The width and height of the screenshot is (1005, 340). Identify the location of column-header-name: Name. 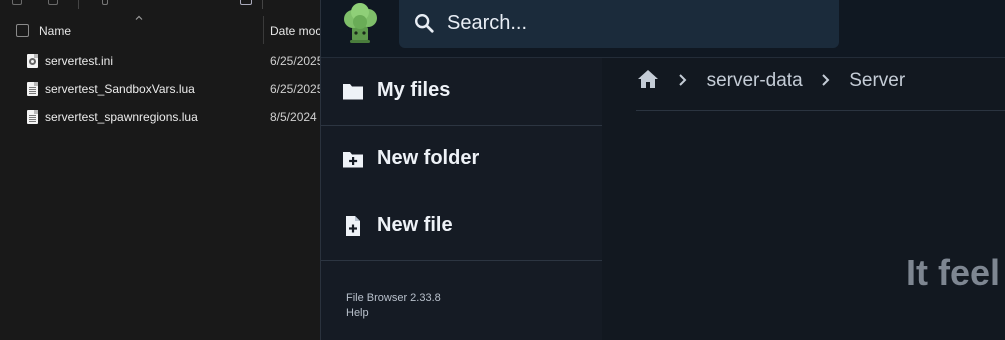
(55, 31).